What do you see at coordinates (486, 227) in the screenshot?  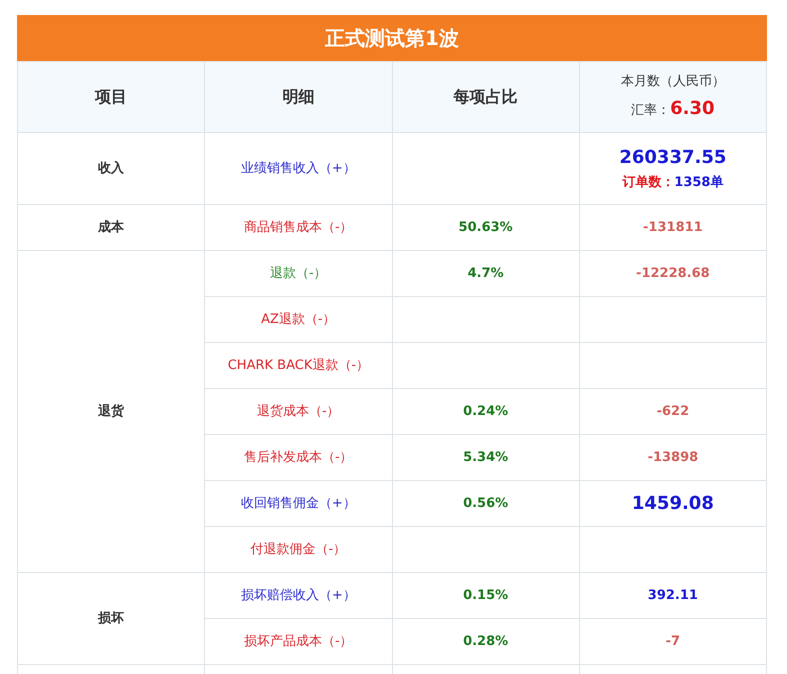 I see `share-cell: 50.63%` at bounding box center [486, 227].